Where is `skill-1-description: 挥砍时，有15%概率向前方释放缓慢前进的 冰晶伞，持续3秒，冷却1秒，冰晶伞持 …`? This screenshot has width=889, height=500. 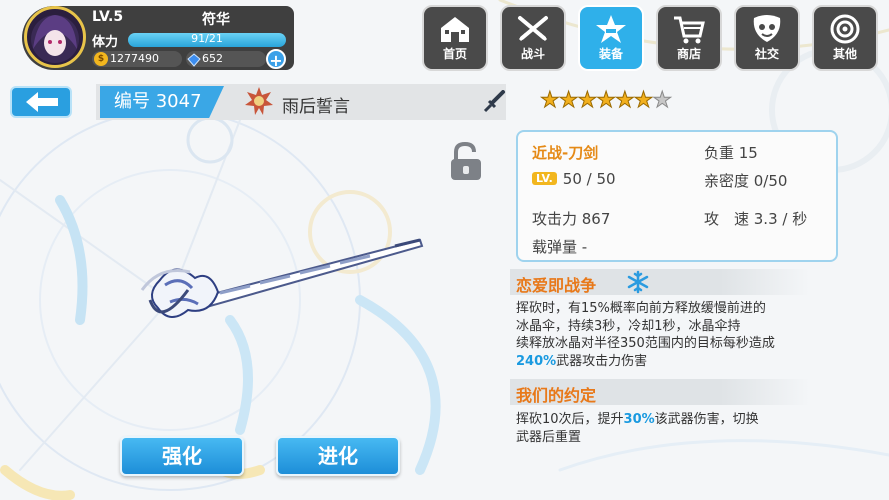
skill-1-description: 挥砍时，有15%概率向前方释放缓慢前进的 冰晶伞，持续3秒，冷却1秒，冰晶伞持 … is located at coordinates (645, 335).